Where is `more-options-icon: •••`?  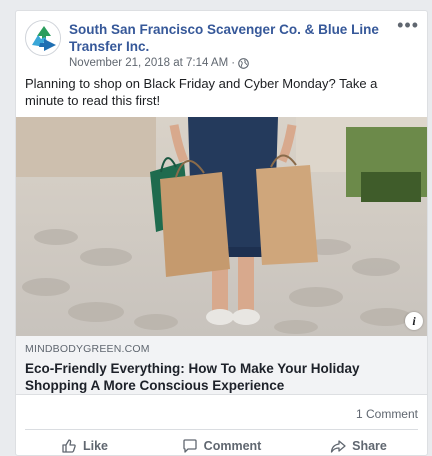 more-options-icon: ••• is located at coordinates (408, 25).